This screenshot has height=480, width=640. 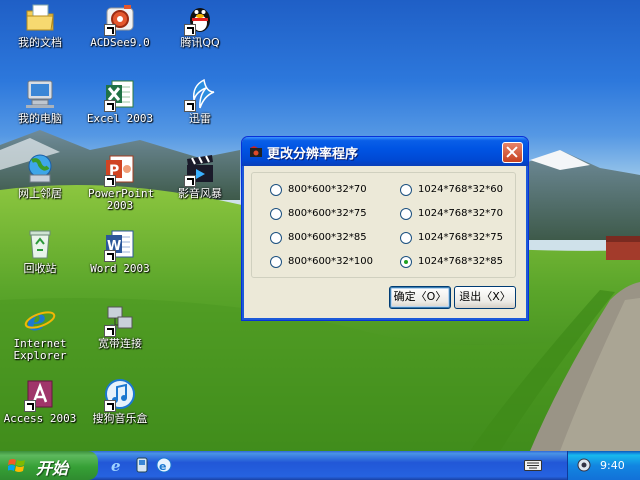 I want to click on desktop-icon-label: 腾讯QQ, so click(x=200, y=42).